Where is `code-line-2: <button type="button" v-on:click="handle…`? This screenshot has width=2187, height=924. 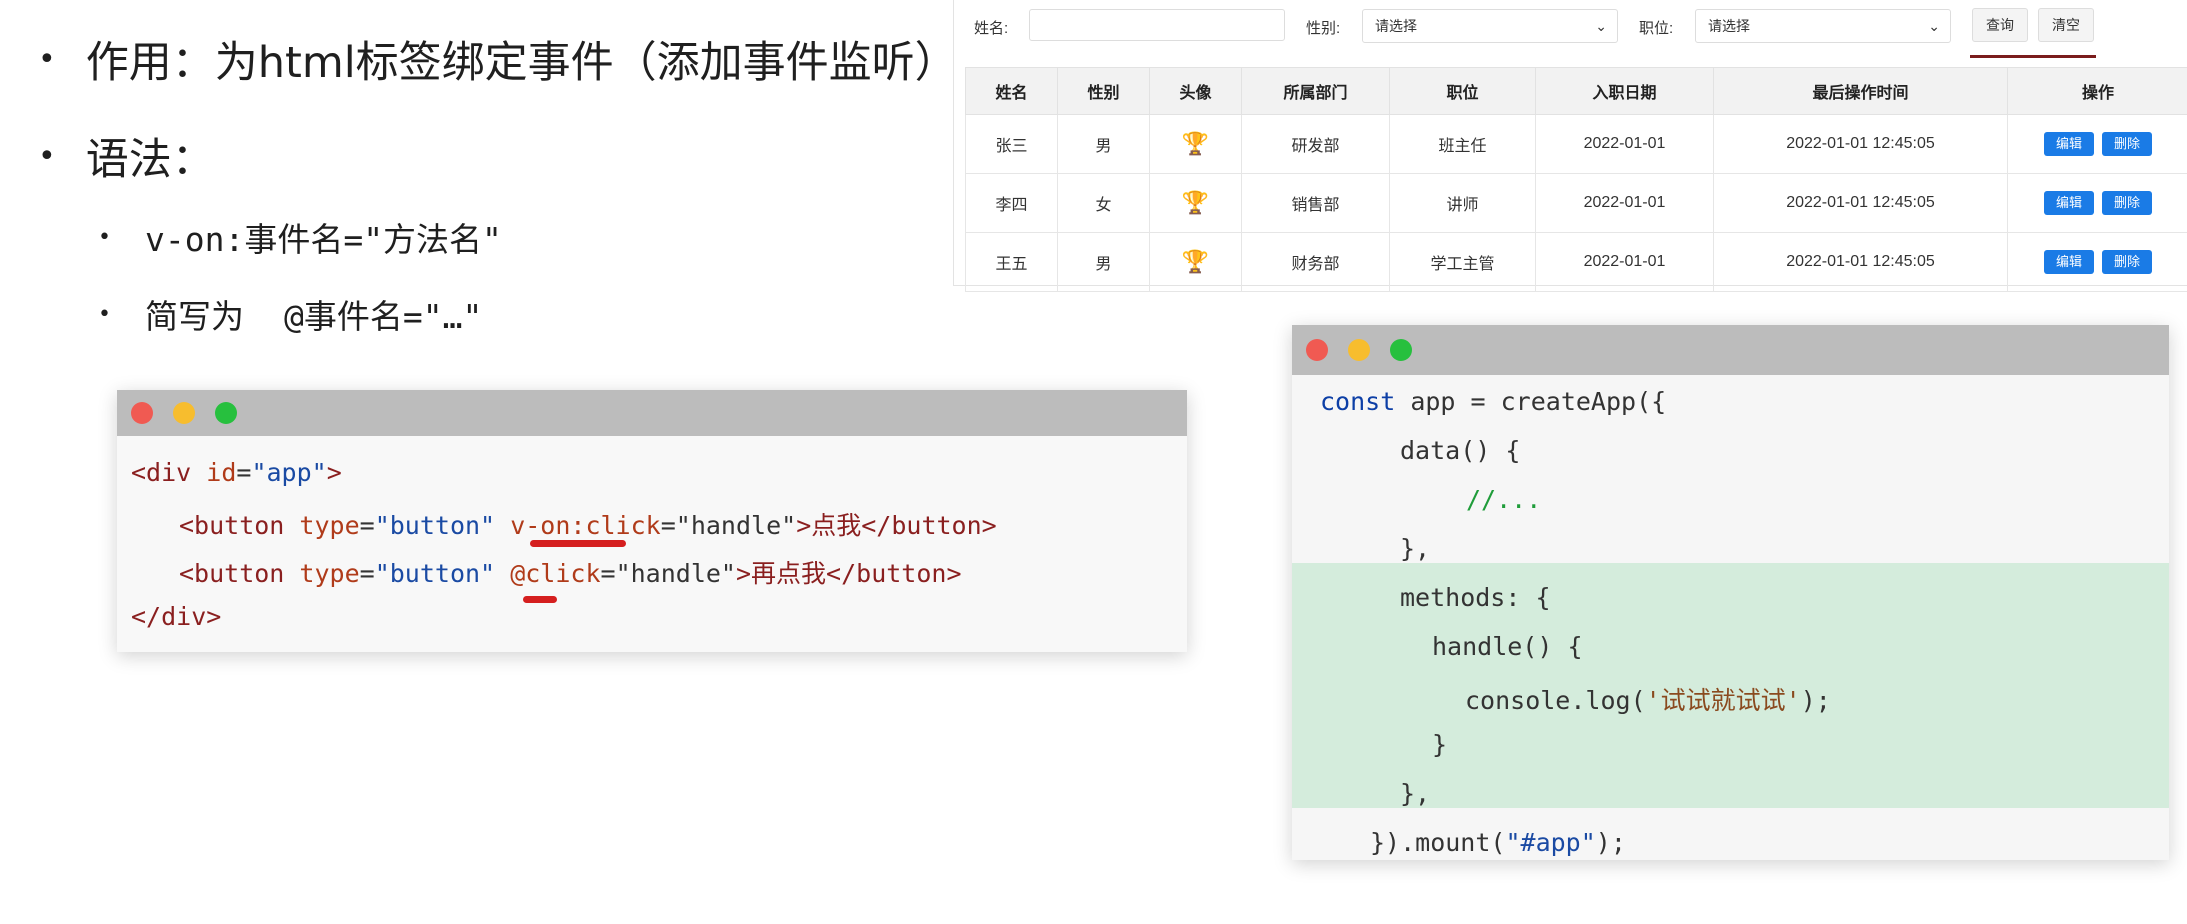
code-line-2: <button type="button" v-on:click="handle… is located at coordinates (588, 525).